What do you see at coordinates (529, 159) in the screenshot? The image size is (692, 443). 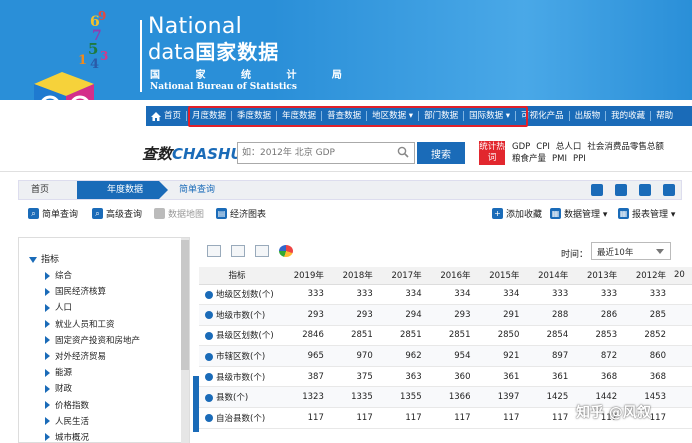 I see `hot-word: 粮食产量` at bounding box center [529, 159].